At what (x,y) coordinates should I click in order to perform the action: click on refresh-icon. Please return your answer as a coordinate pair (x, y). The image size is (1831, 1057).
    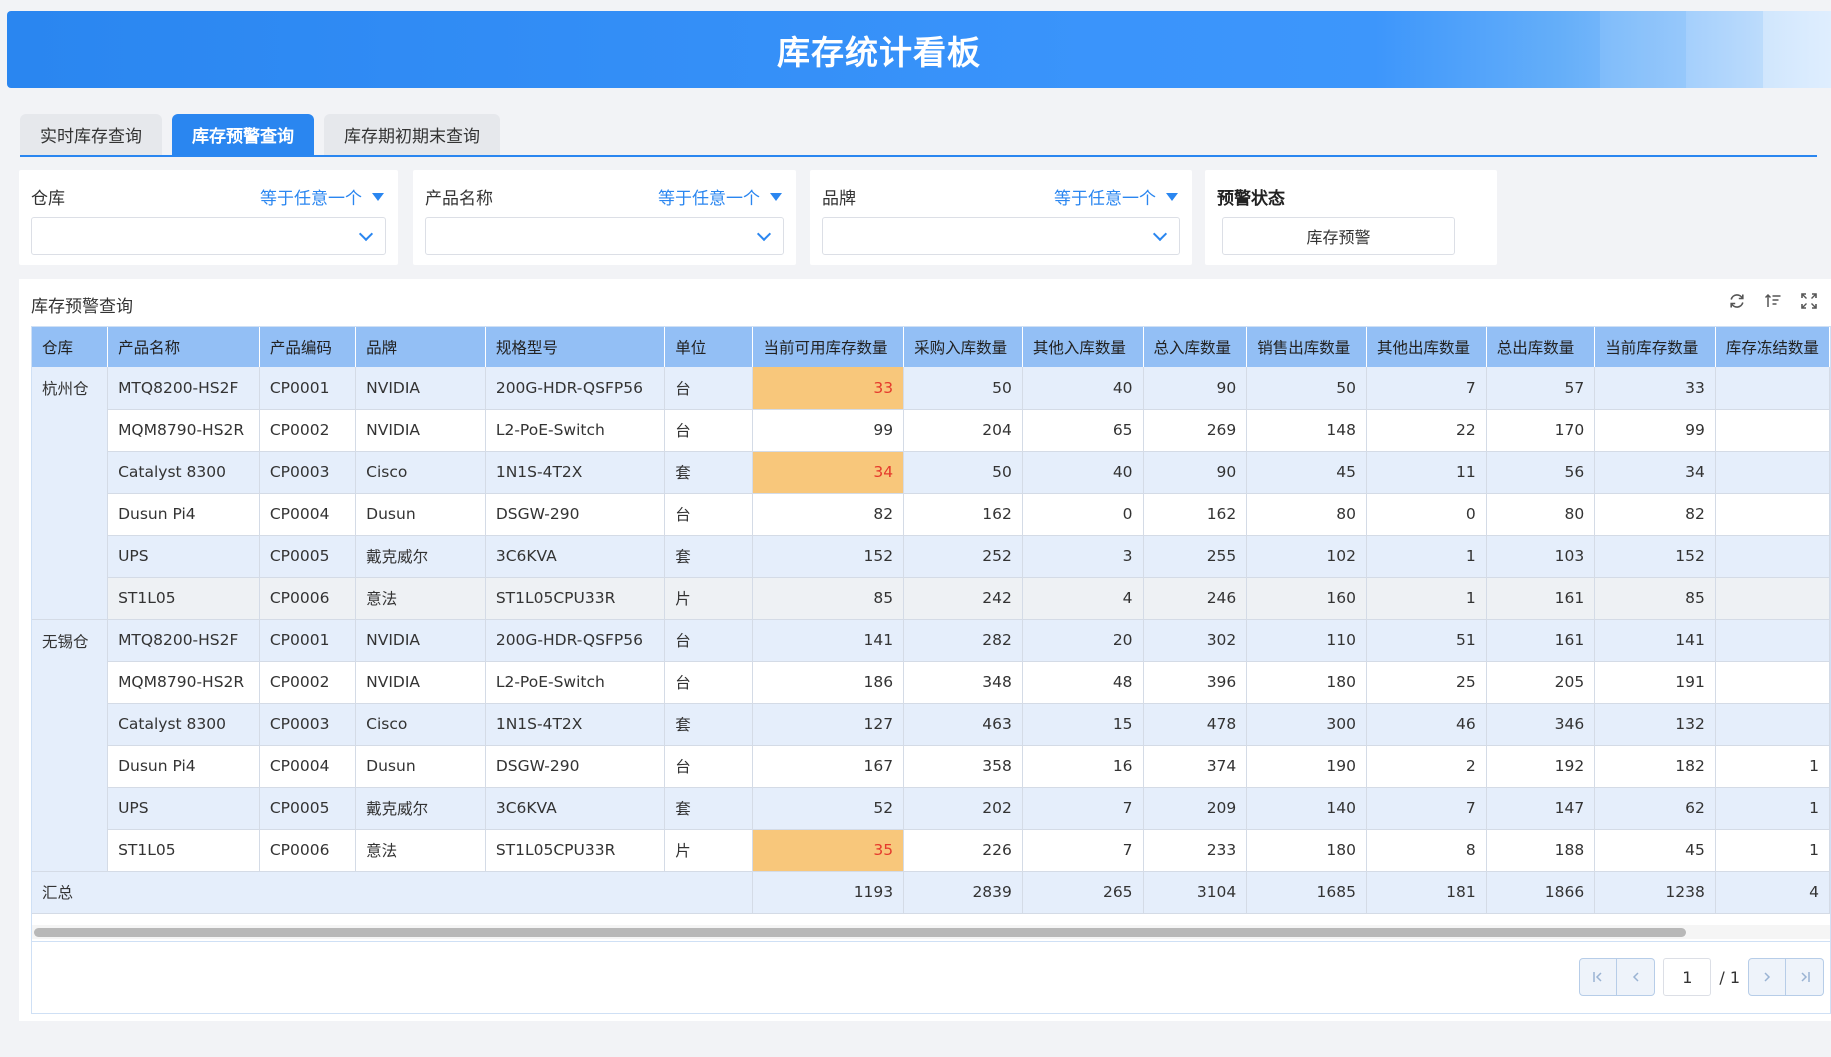
    Looking at the image, I should click on (1737, 301).